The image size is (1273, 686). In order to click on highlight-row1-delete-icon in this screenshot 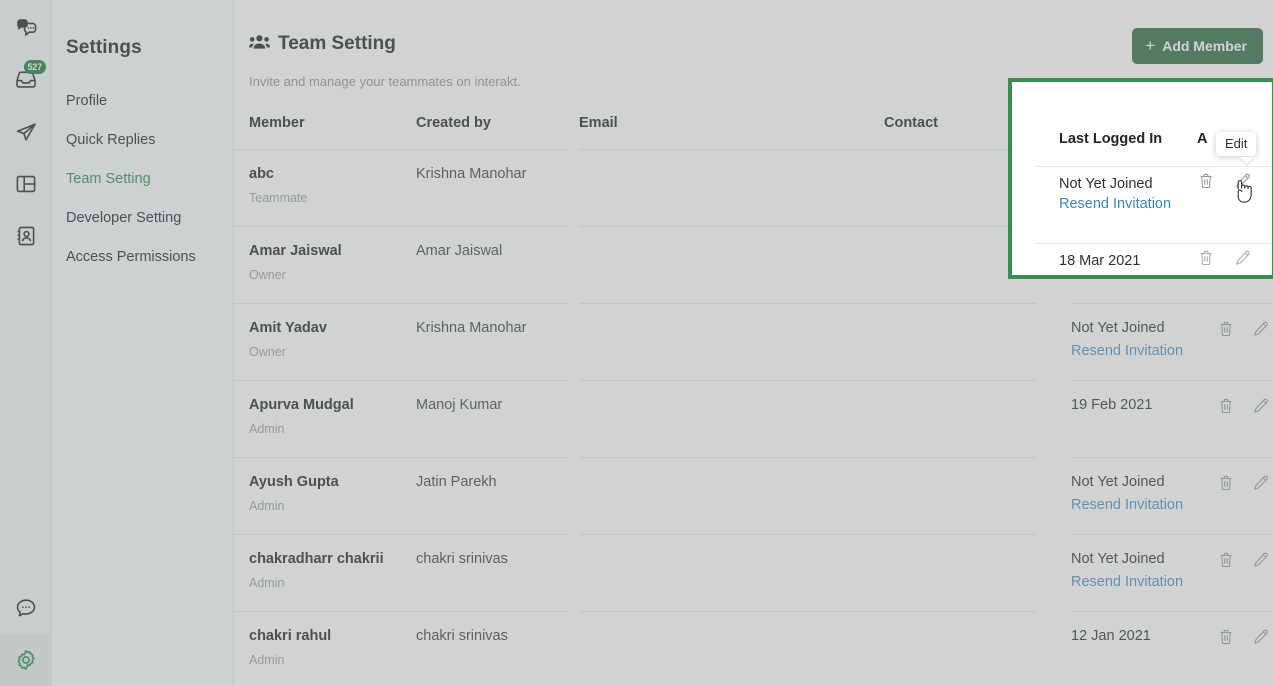, I will do `click(1206, 183)`.